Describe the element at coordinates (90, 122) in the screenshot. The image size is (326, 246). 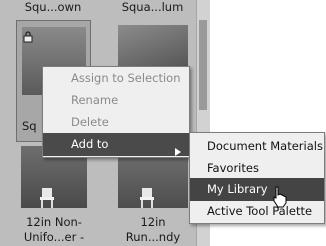
I see `menu-item-label: Delete` at that location.